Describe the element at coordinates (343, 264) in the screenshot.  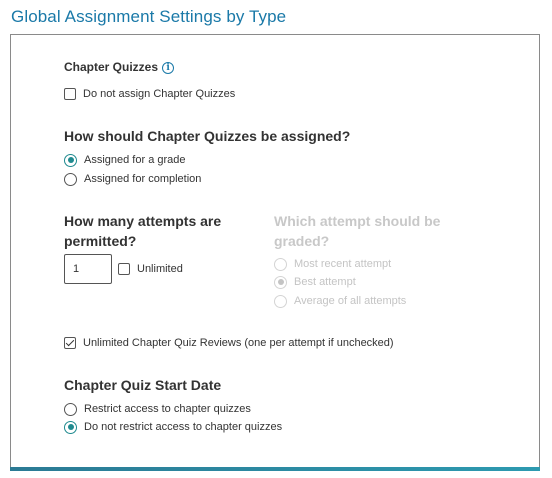
I see `most-recent-attempt-label: Most recent attempt` at that location.